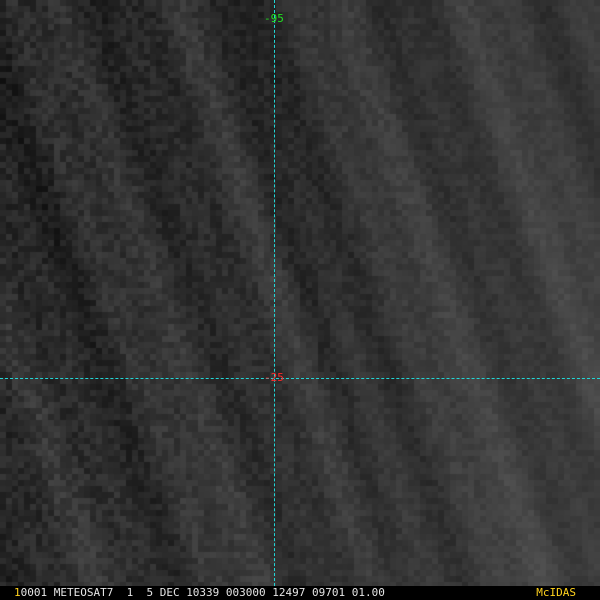  What do you see at coordinates (274, 18) in the screenshot?
I see `longitude-label: -95` at bounding box center [274, 18].